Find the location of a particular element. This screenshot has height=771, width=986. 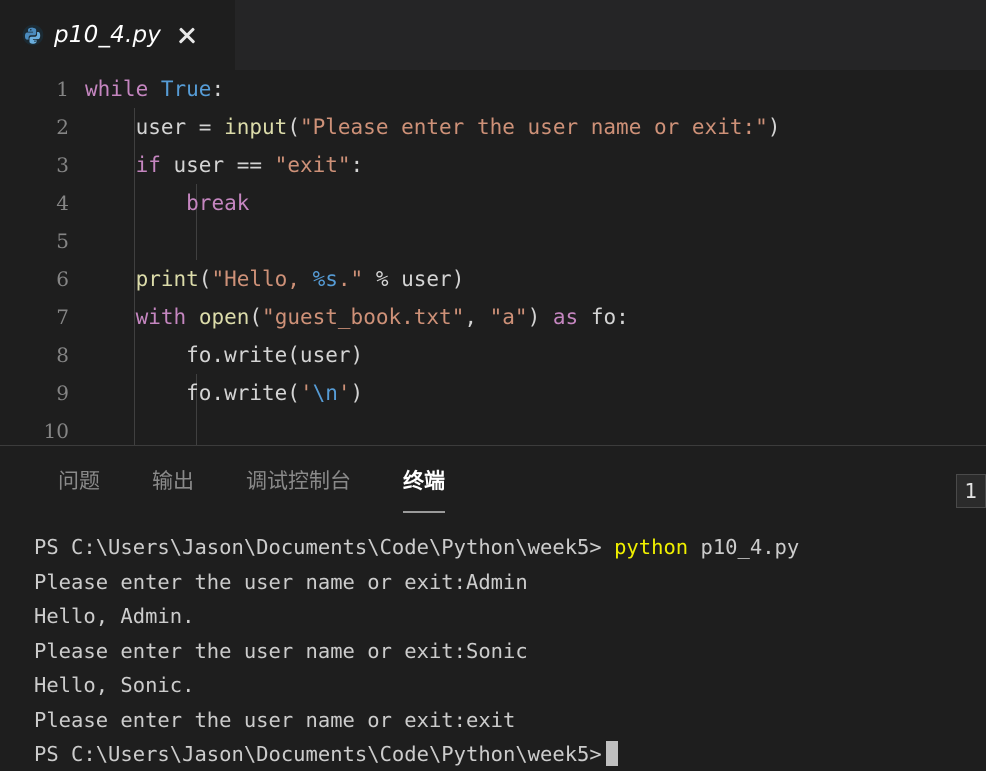

line-number: 10 is located at coordinates (56, 431).